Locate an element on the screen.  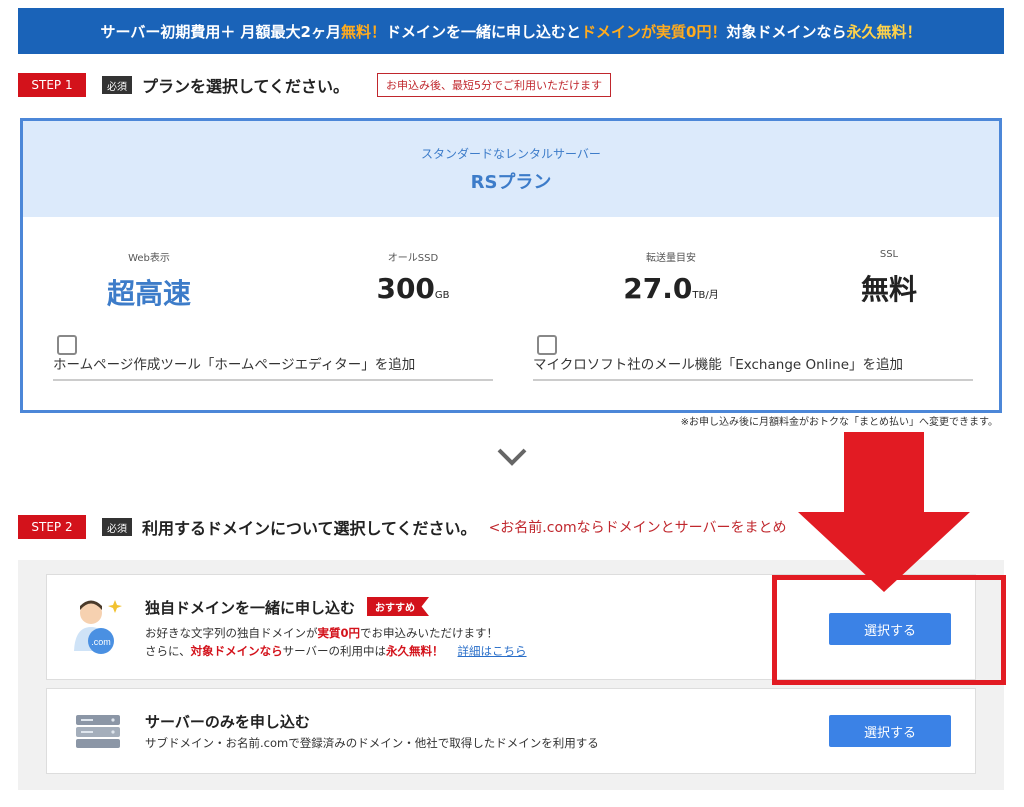
availability-note: お申込み後、最短5分でご利用いただけます is located at coordinates (494, 85).